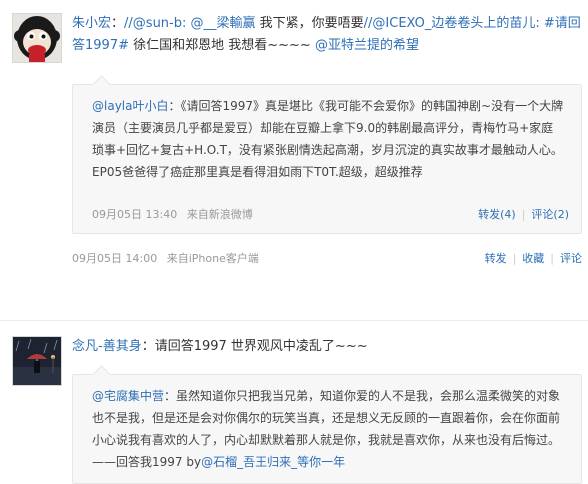 This screenshot has height=484, width=588. What do you see at coordinates (128, 396) in the screenshot?
I see `quoted-author-link-2: @宅腐集中营` at bounding box center [128, 396].